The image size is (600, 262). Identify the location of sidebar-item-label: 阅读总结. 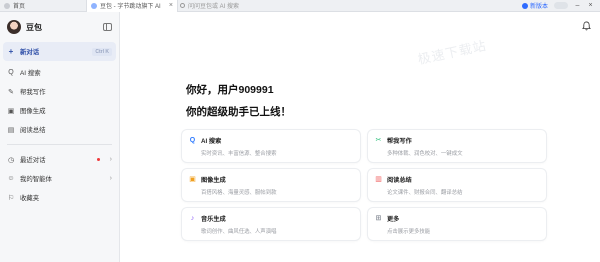
(33, 130).